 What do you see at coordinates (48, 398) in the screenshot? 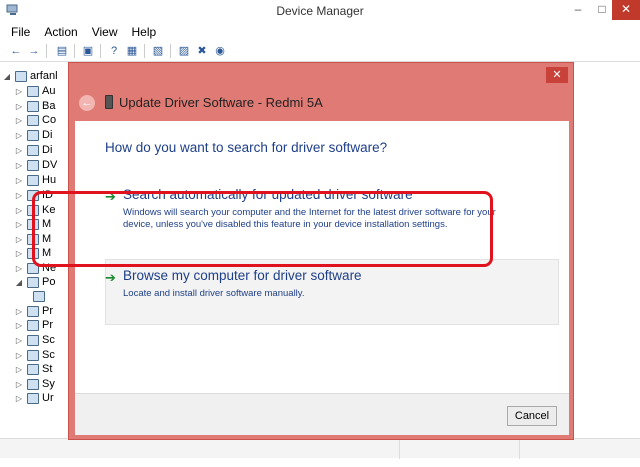
I see `tree-label: Ur` at bounding box center [48, 398].